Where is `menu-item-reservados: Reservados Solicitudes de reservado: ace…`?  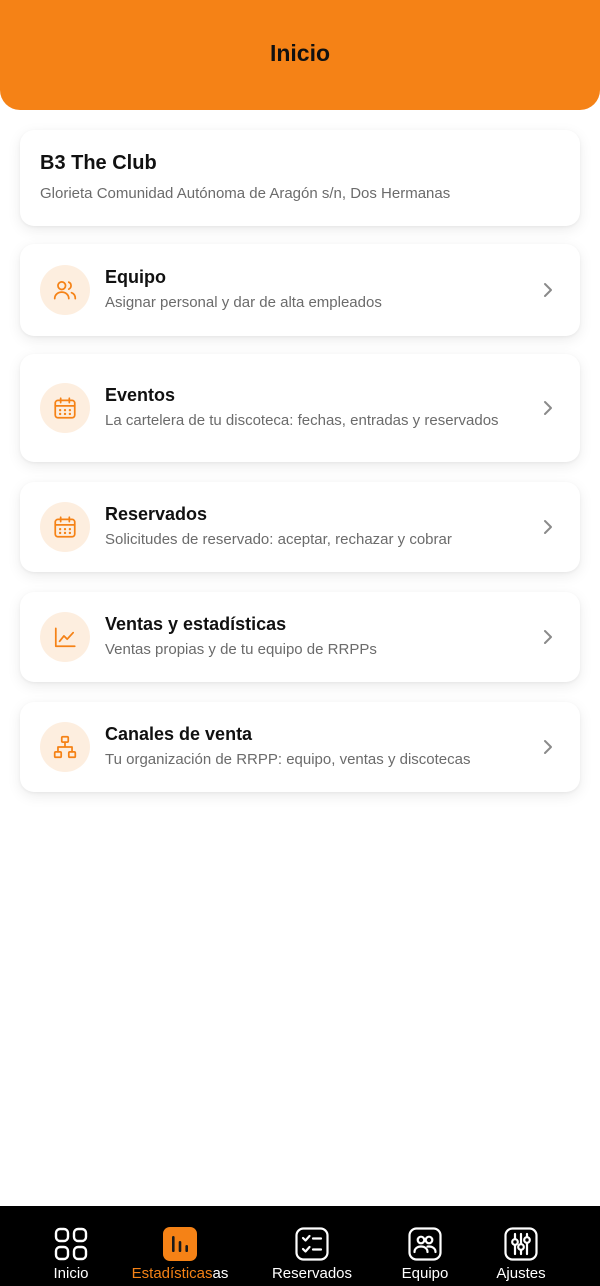 menu-item-reservados: Reservados Solicitudes de reservado: ace… is located at coordinates (300, 527).